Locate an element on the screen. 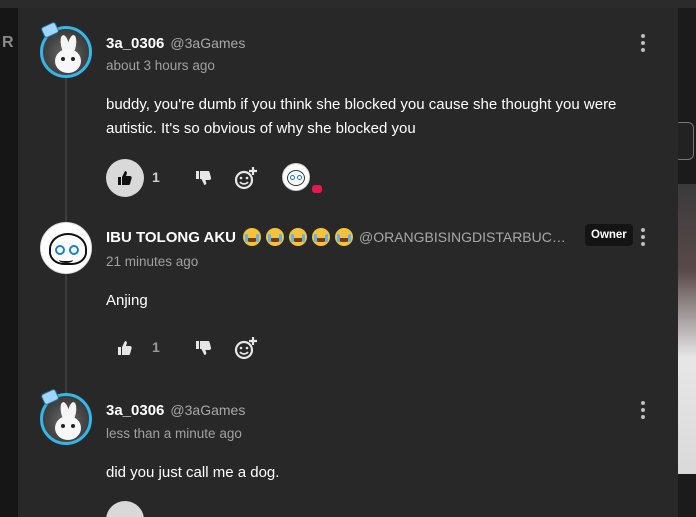 This screenshot has width=696, height=517. heart-icon is located at coordinates (317, 189).